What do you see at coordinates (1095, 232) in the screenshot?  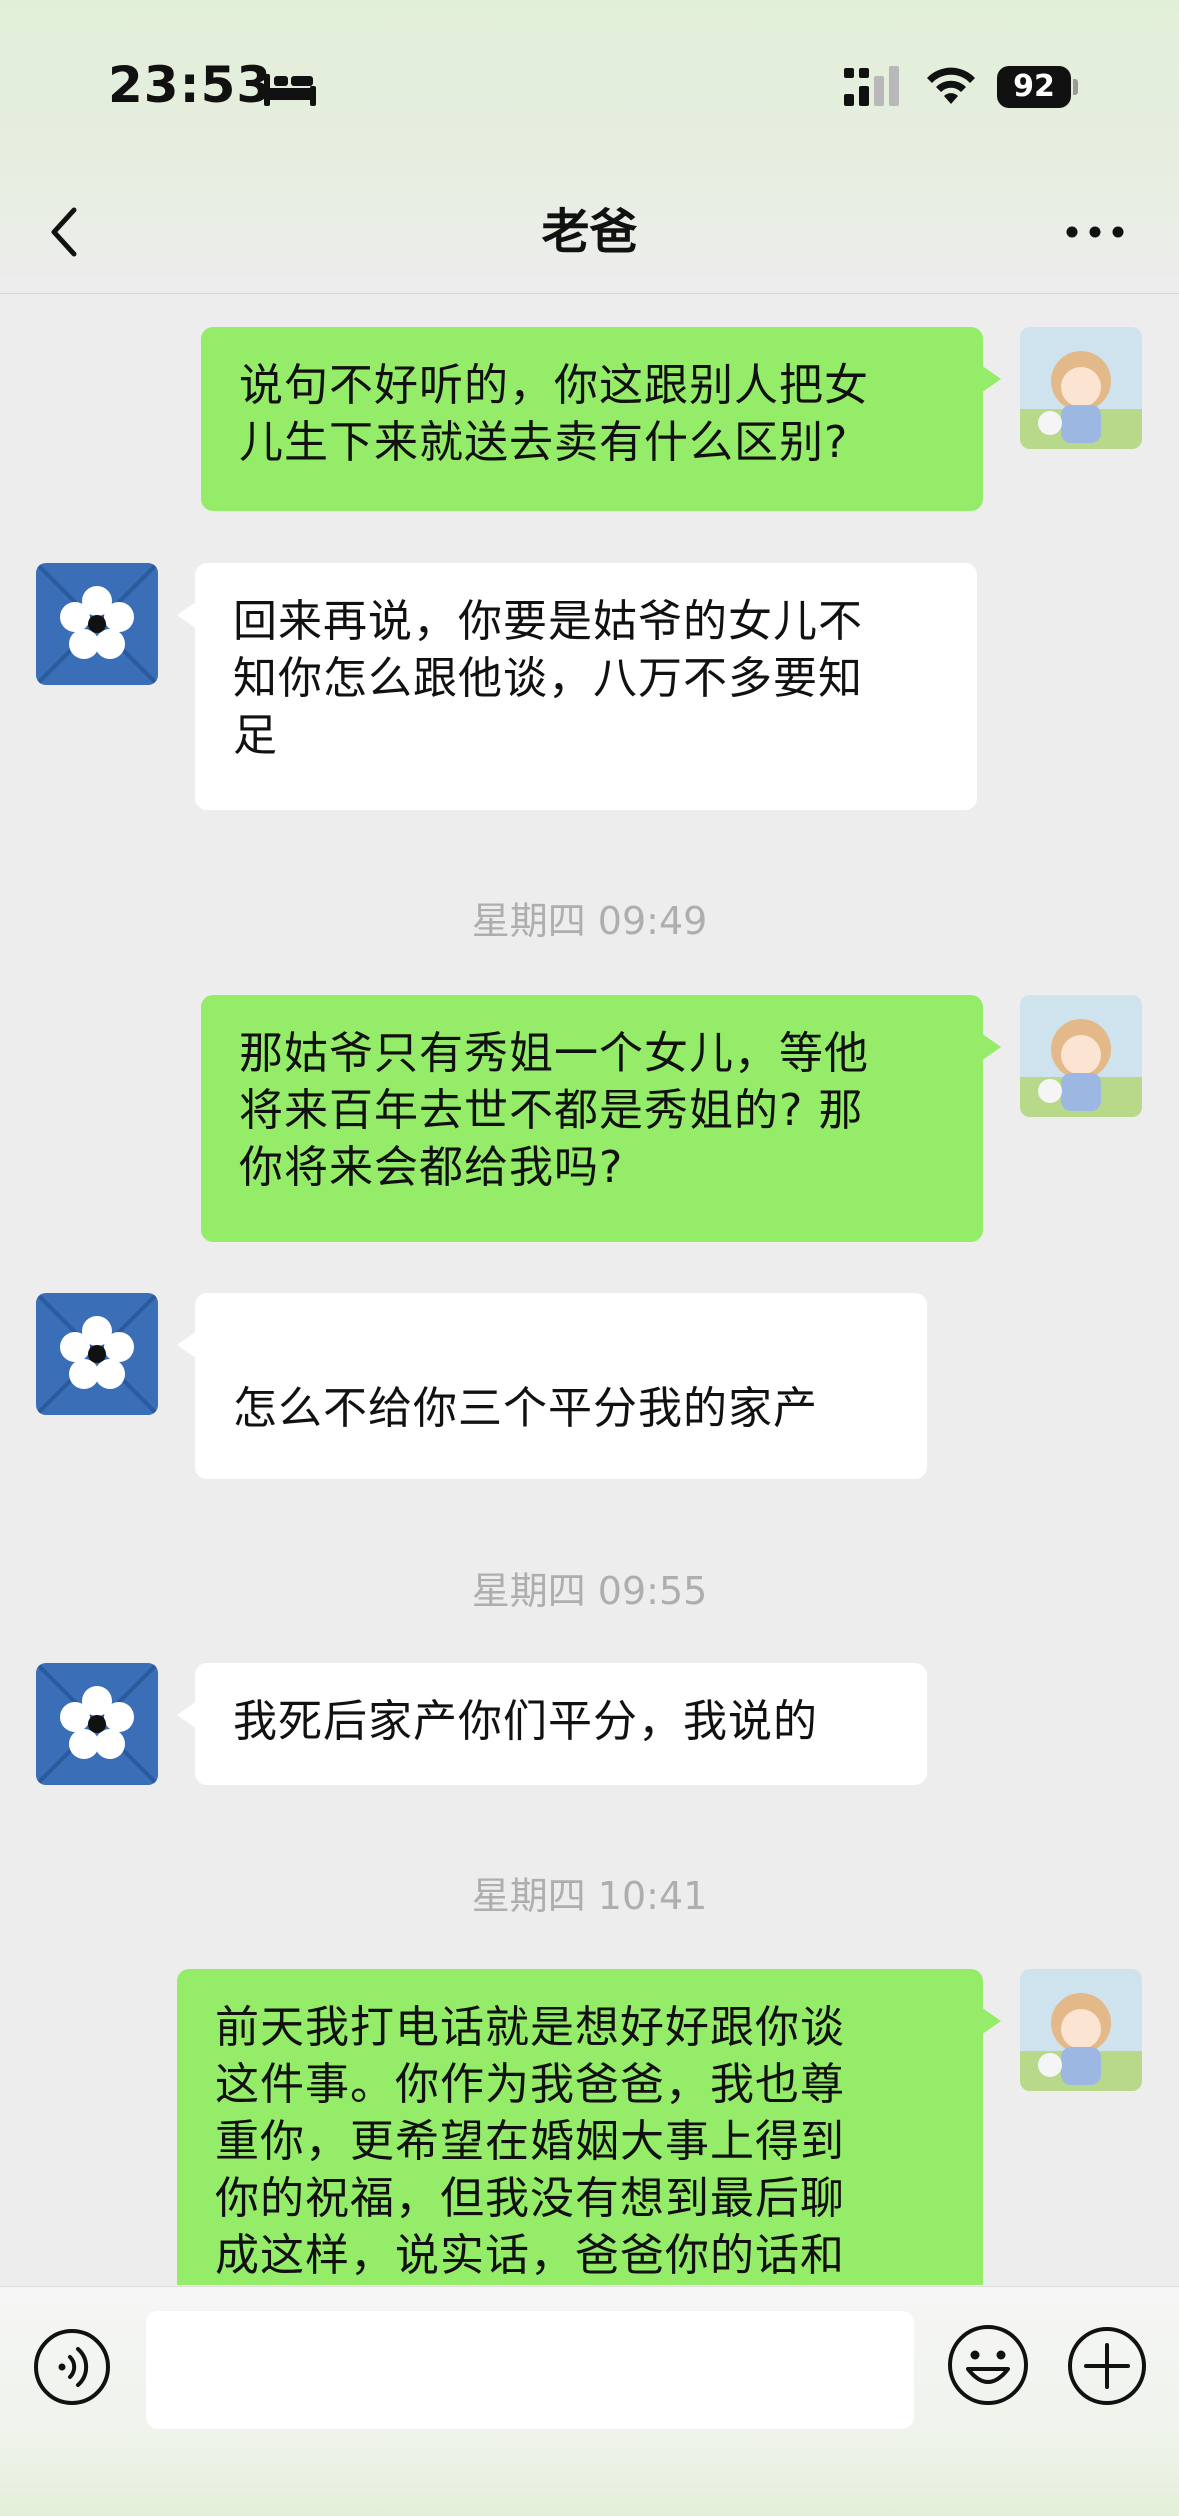 I see `more-icon` at bounding box center [1095, 232].